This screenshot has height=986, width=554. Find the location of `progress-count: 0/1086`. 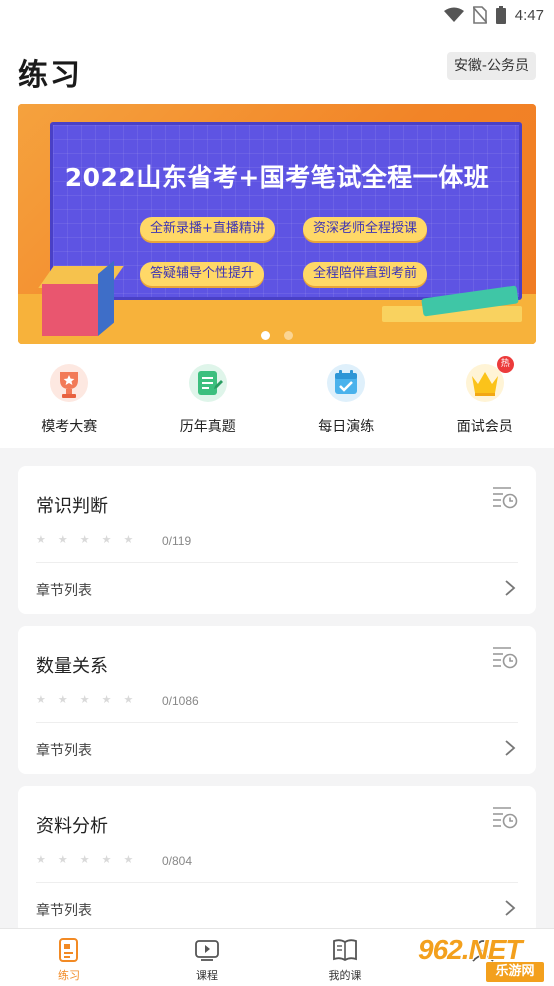

progress-count: 0/1086 is located at coordinates (180, 701).